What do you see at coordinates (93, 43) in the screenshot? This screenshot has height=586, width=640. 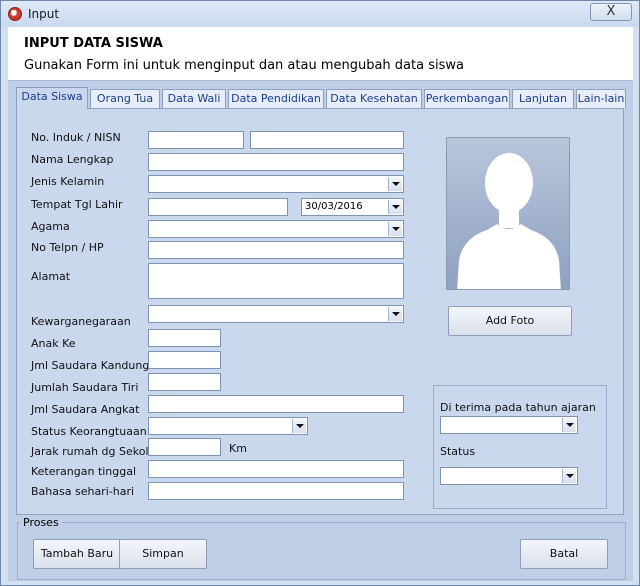 I see `page-title: INPUT DATA SISWA` at bounding box center [93, 43].